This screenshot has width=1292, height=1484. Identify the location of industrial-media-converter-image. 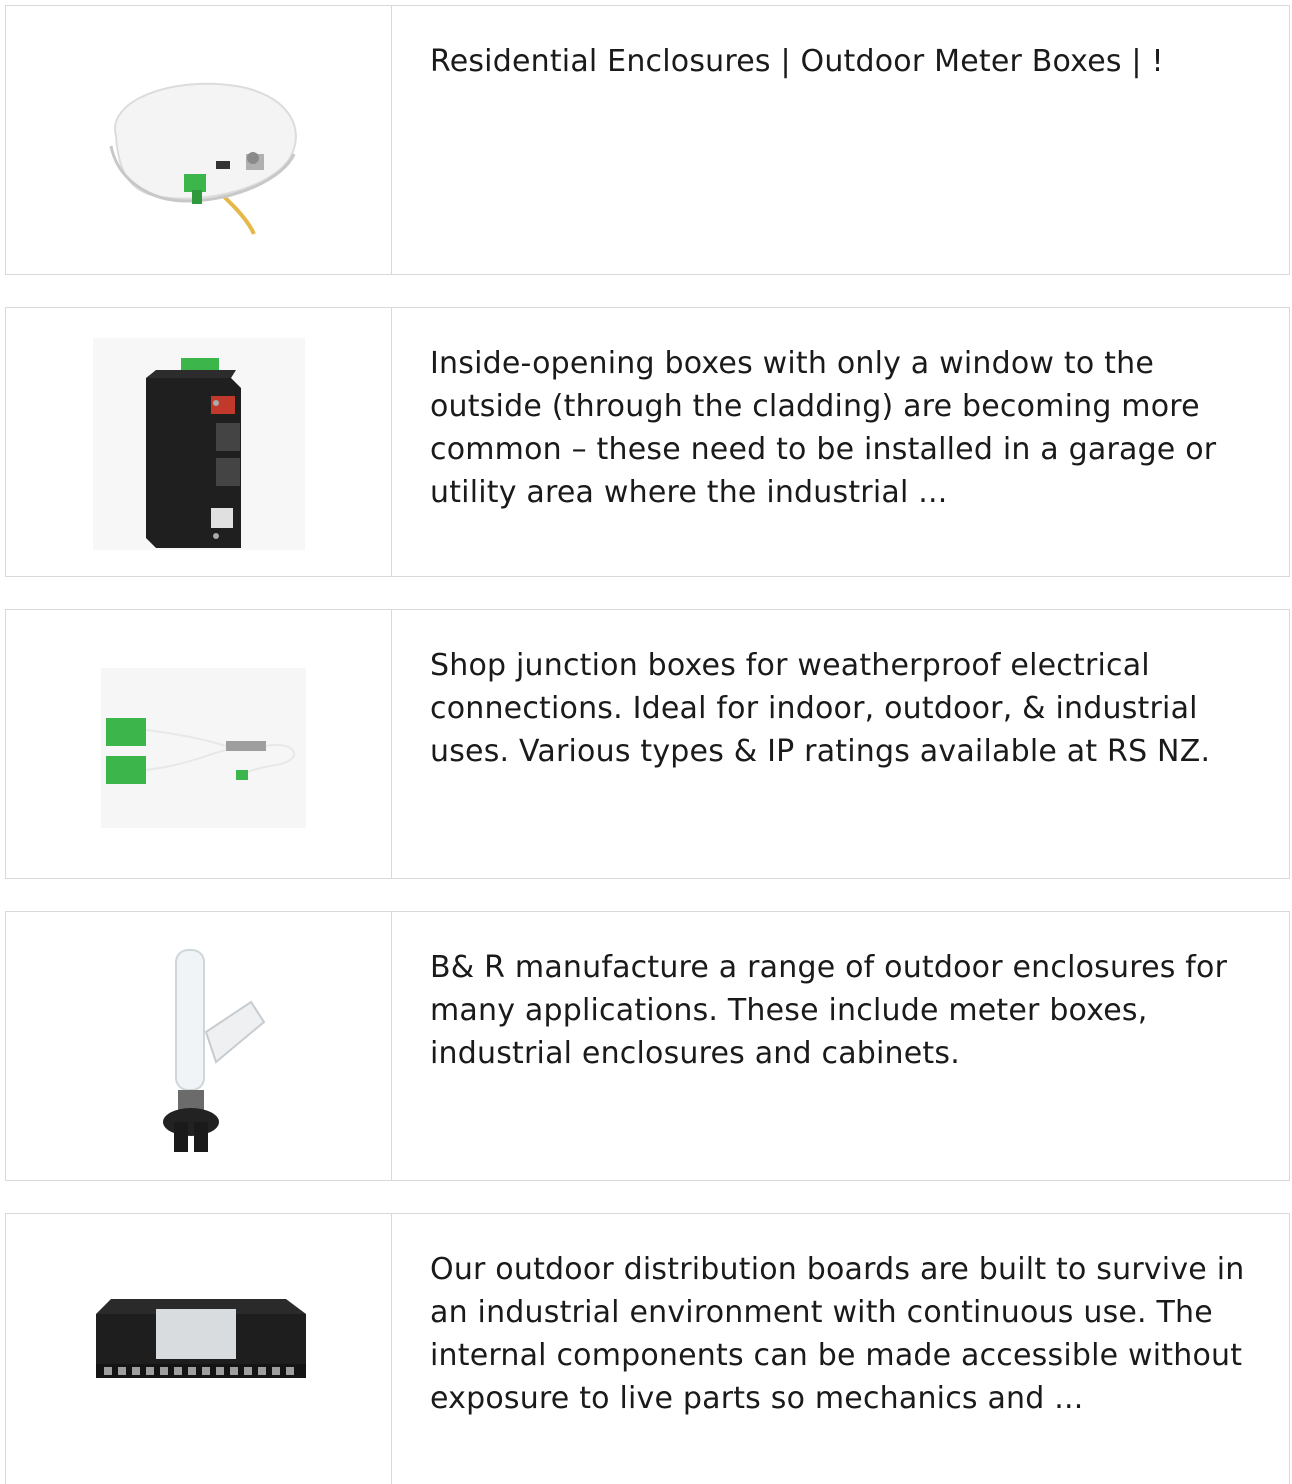
(199, 444).